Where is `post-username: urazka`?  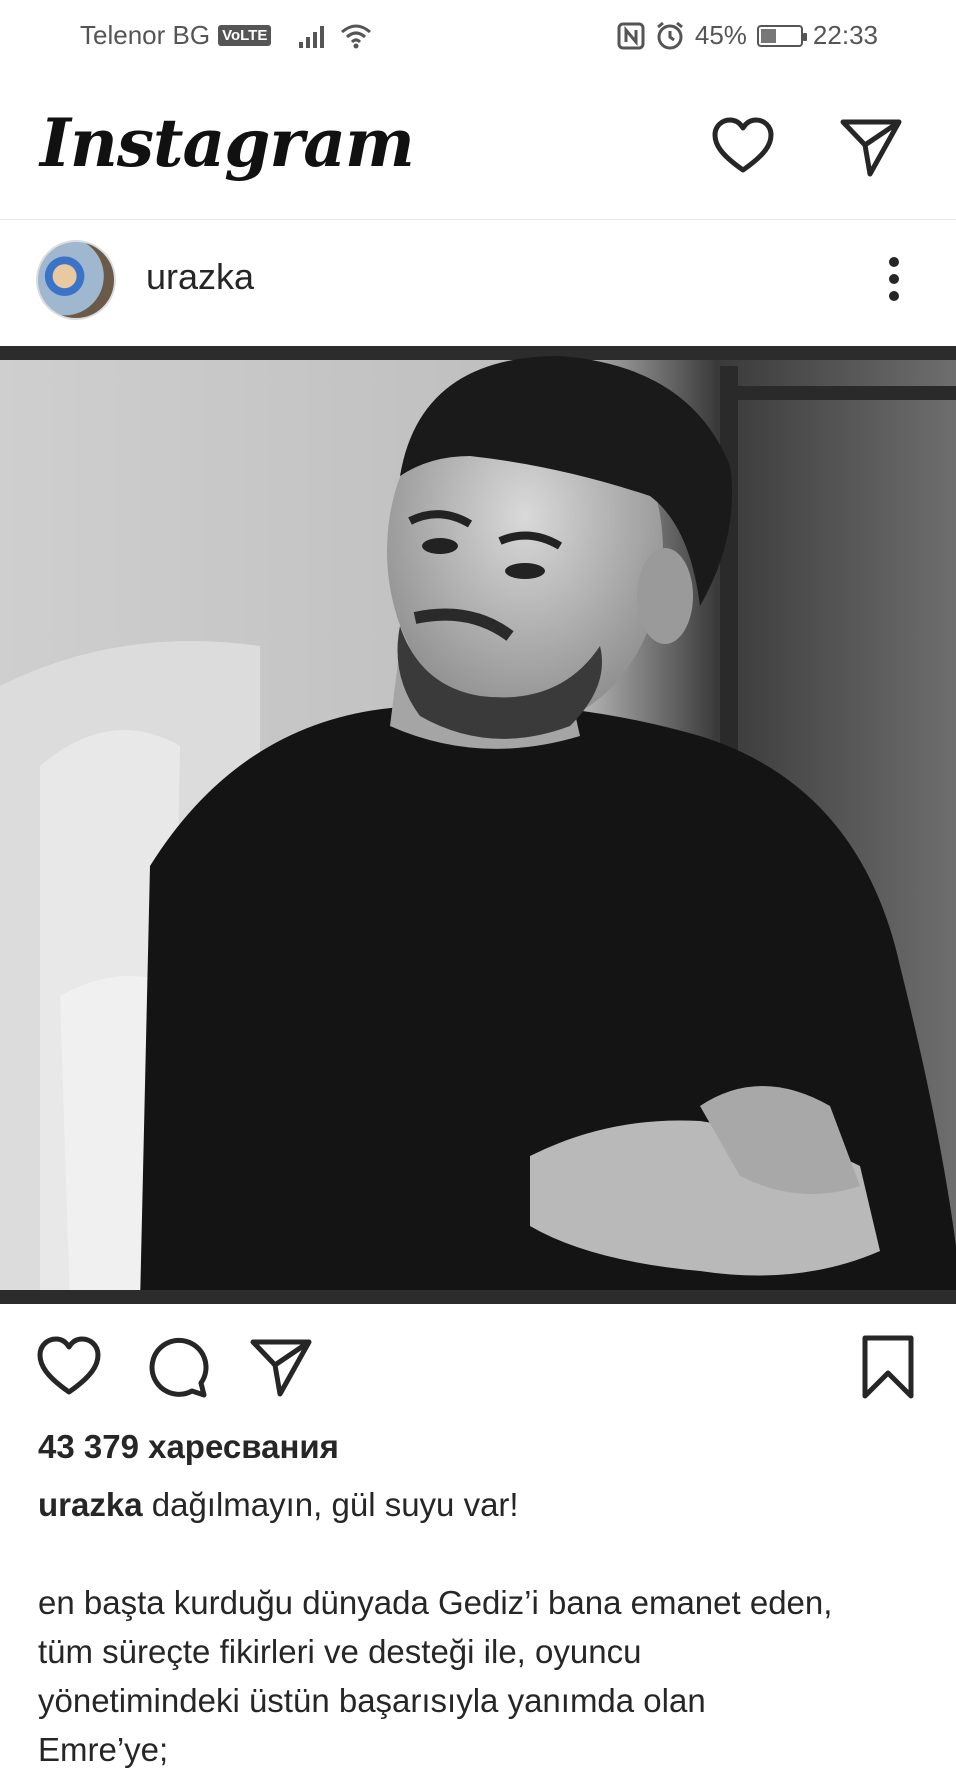 post-username: urazka is located at coordinates (200, 277).